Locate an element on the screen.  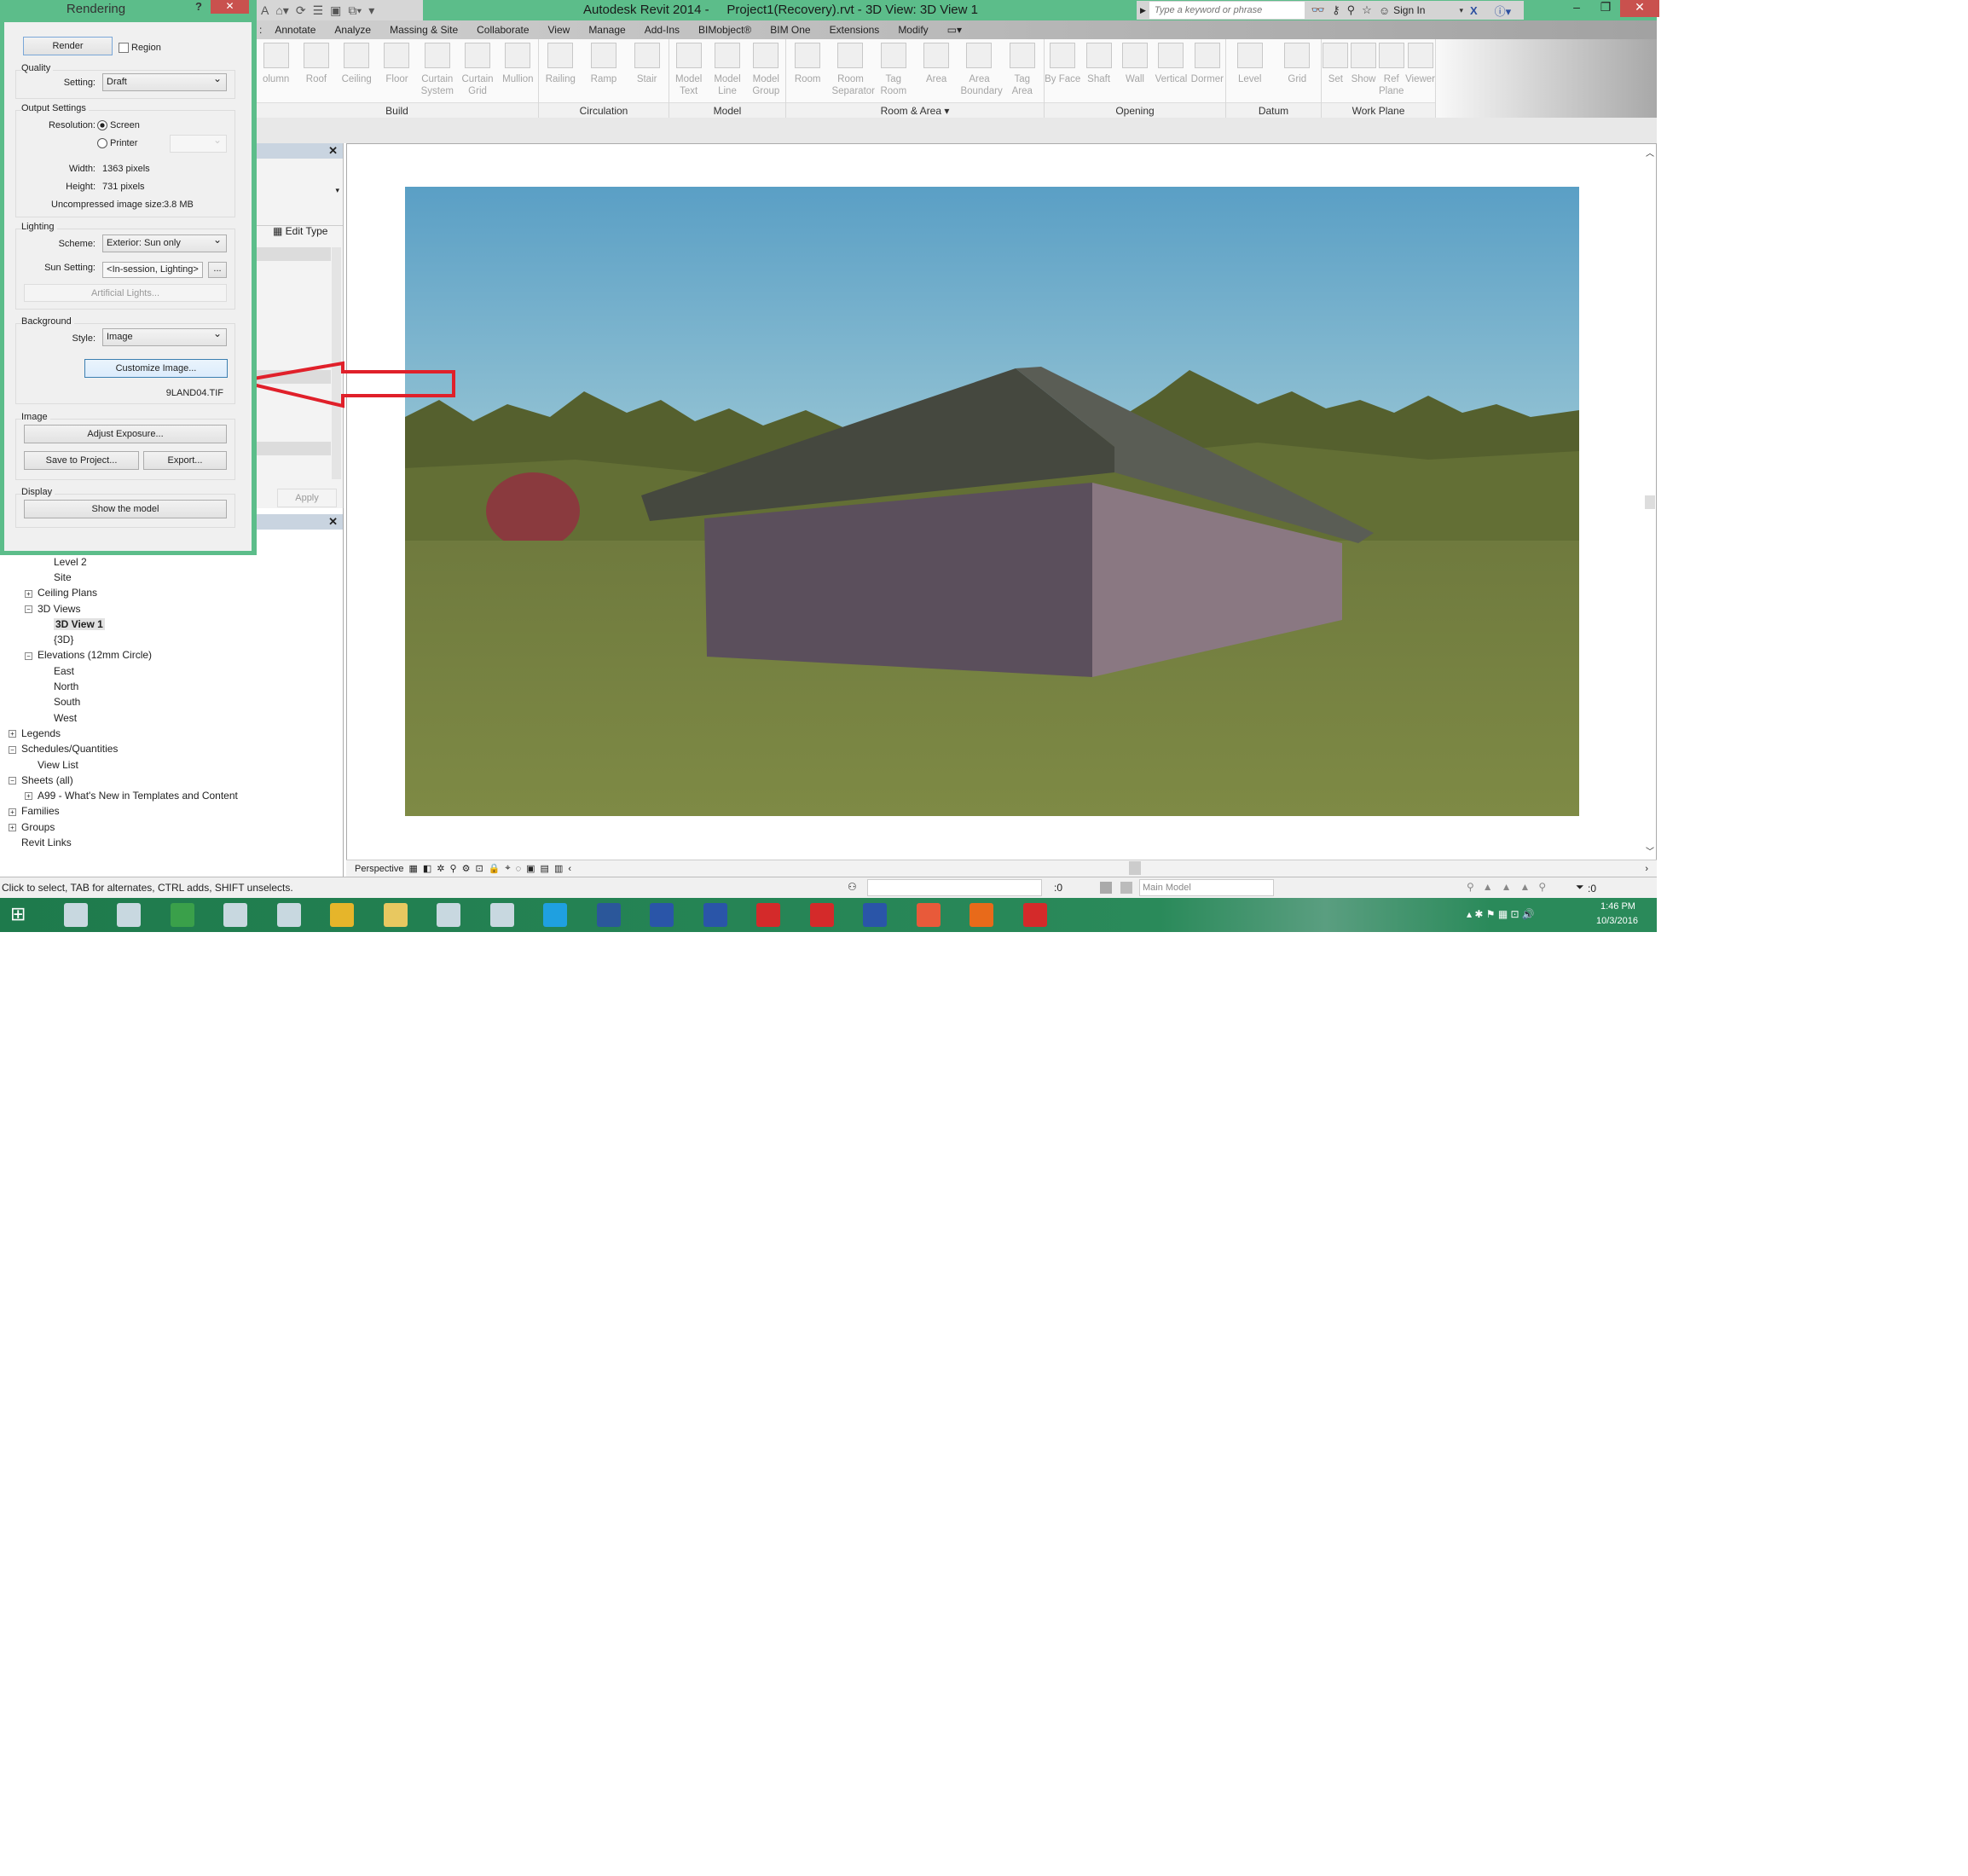
ribbon-button-ceiling: Ceiling is located at coordinates (357, 70).